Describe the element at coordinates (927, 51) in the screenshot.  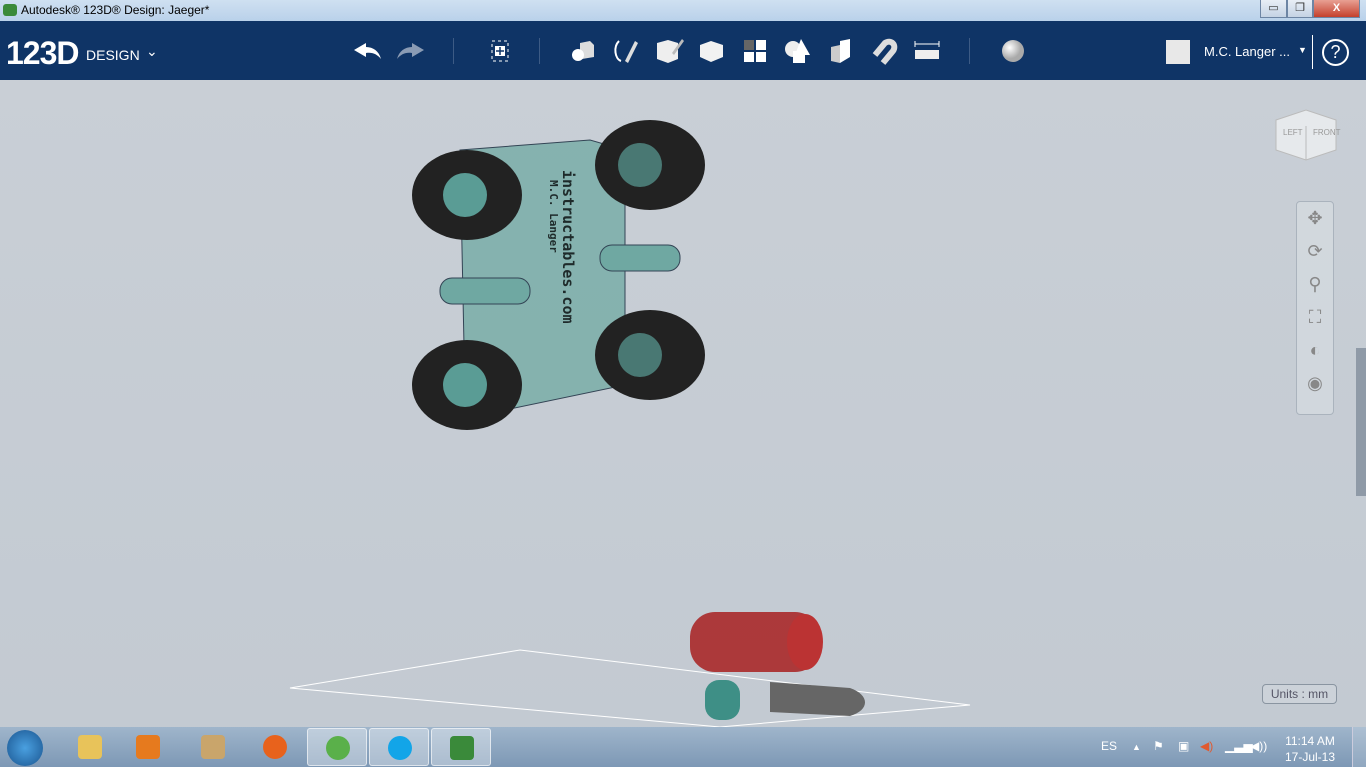
I see `measure-icon` at that location.